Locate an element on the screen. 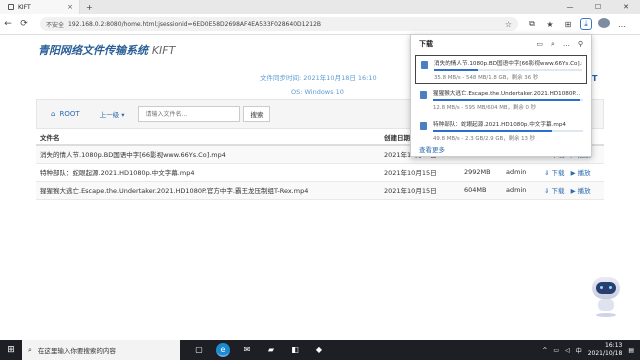  clock-date: 2021/10/18 is located at coordinates (605, 353).